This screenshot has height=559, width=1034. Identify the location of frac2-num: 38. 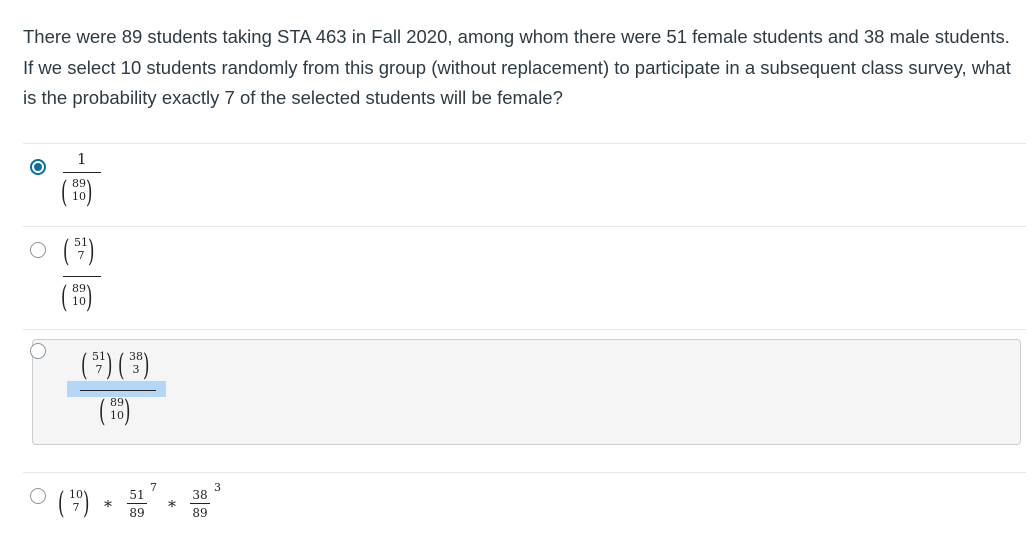
(200, 495).